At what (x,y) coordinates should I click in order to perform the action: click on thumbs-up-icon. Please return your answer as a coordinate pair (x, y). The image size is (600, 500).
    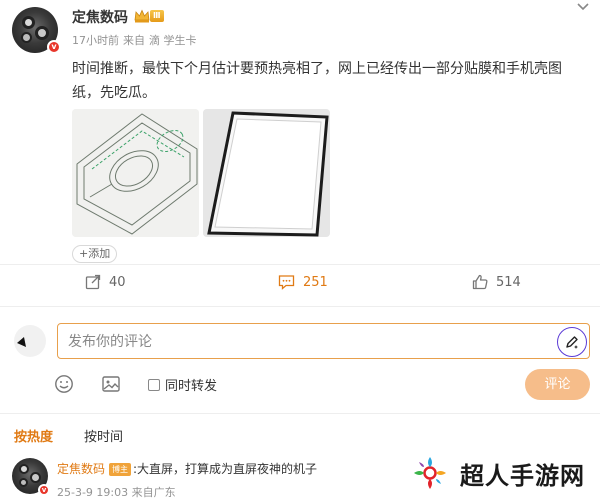
    Looking at the image, I should click on (480, 282).